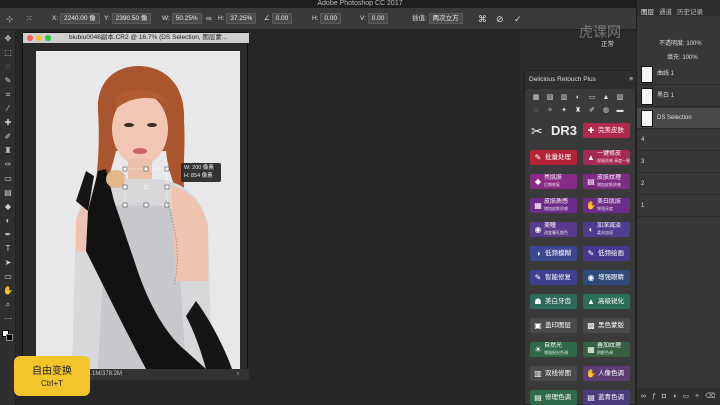 The image size is (720, 405). Describe the element at coordinates (553, 229) in the screenshot. I see `plugin-button: ◉ 美瞳 改变瞳孔颜色` at that location.